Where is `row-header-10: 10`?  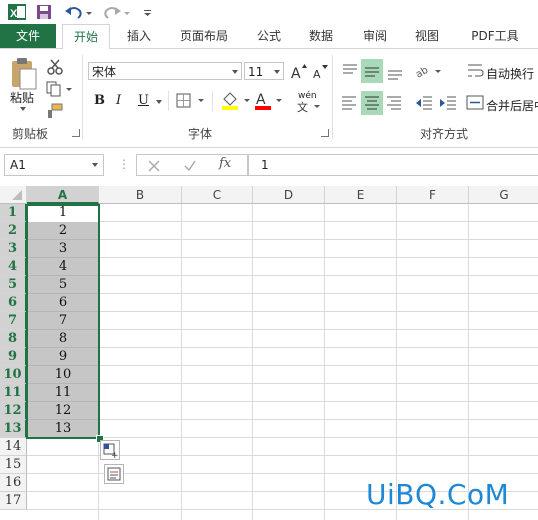
row-header-10: 10 is located at coordinates (13, 375).